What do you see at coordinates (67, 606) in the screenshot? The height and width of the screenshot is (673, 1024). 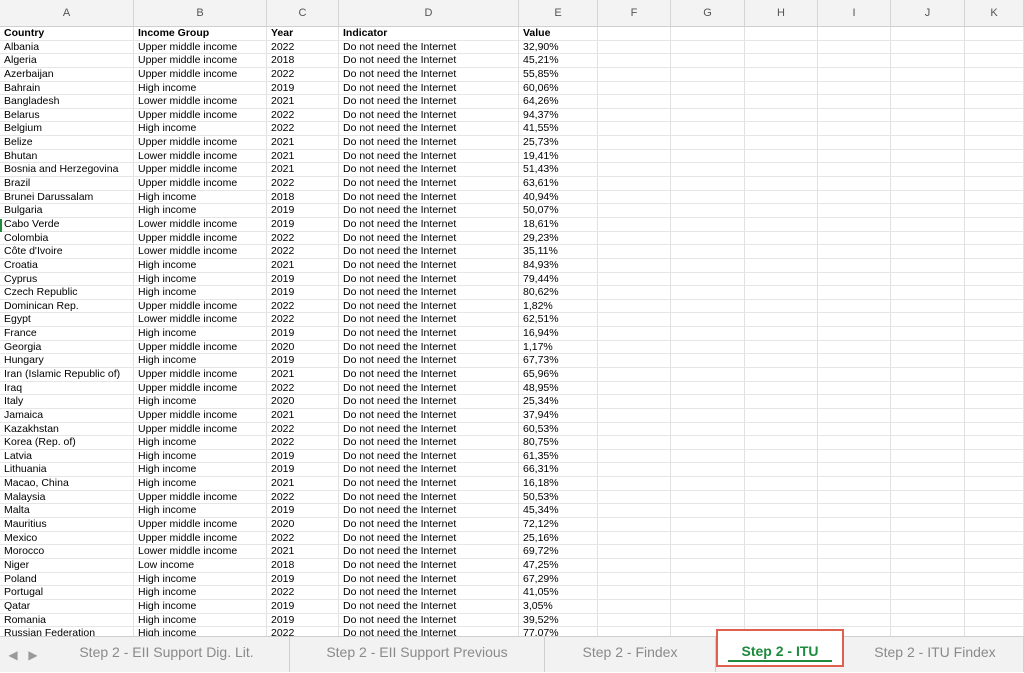 I see `table-cell: Qatar` at bounding box center [67, 606].